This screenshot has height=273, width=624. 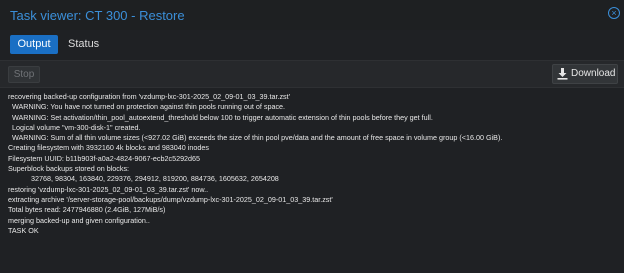 What do you see at coordinates (83, 44) in the screenshot?
I see `tab-status: Status` at bounding box center [83, 44].